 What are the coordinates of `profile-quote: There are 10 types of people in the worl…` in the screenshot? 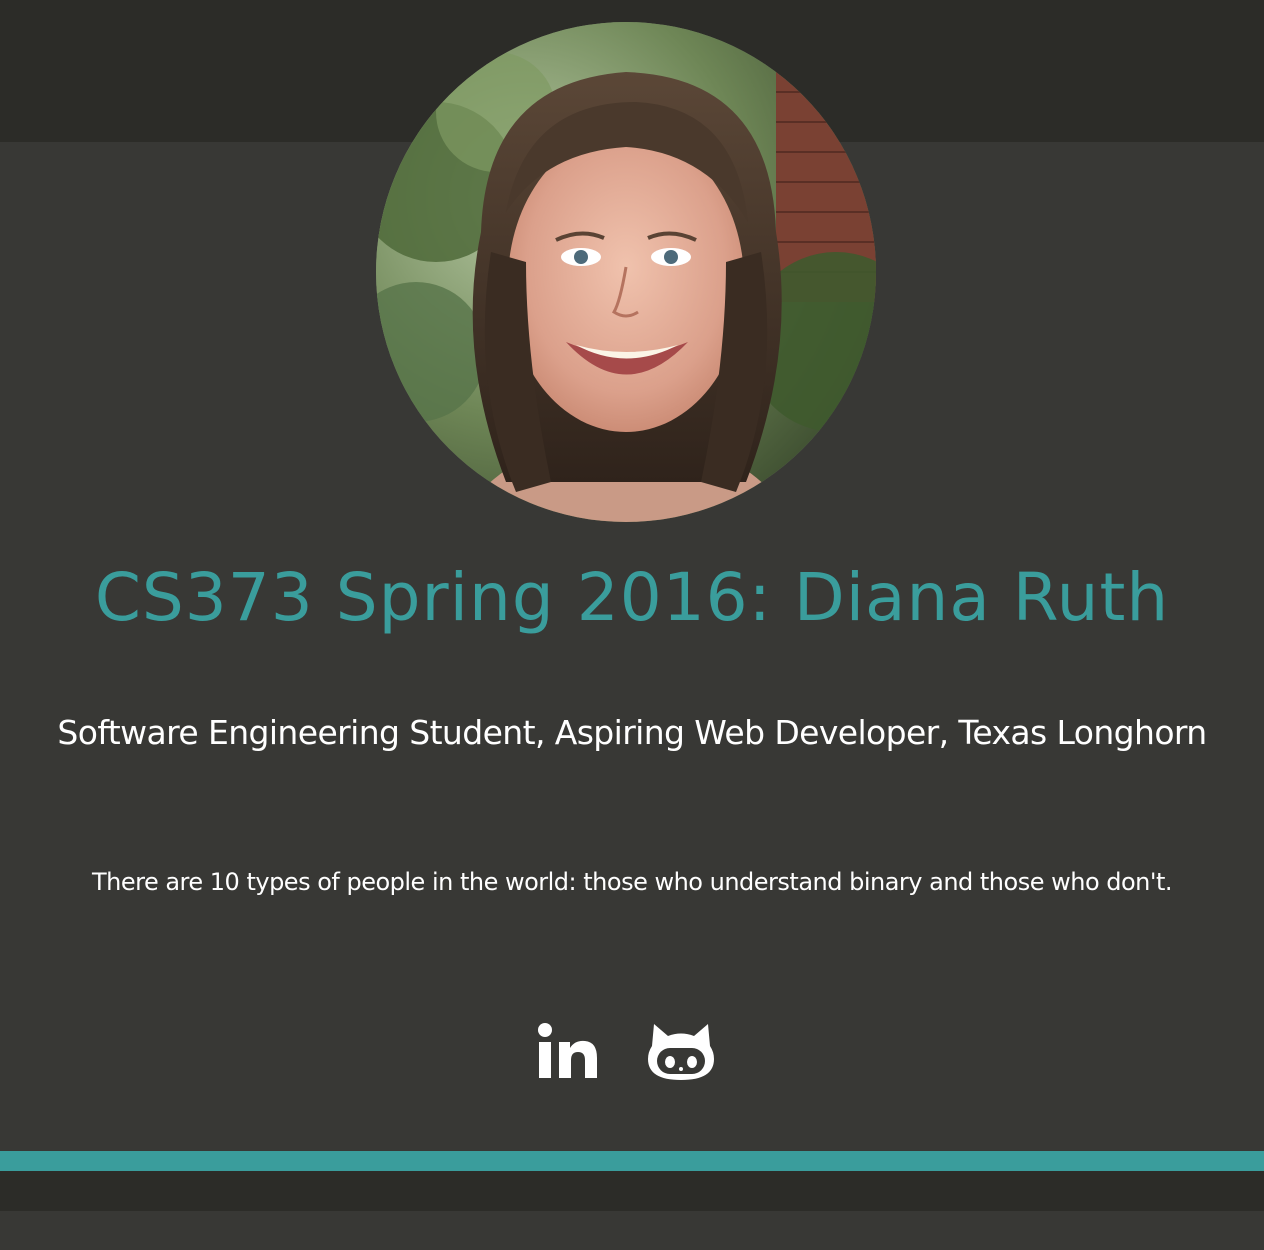 It's located at (632, 882).